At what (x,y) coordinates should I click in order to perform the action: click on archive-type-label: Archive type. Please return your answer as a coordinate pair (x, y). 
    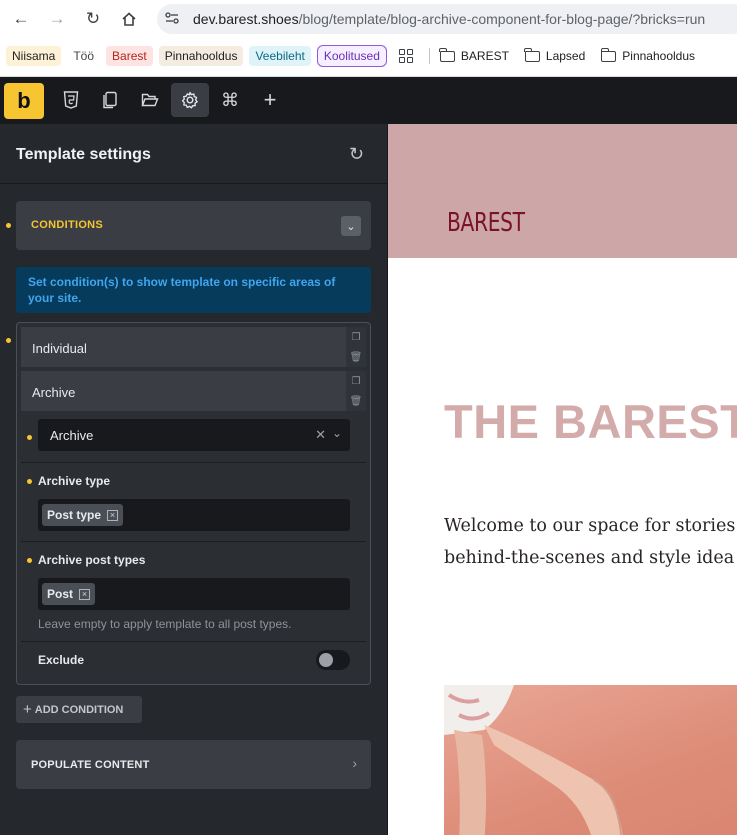
    Looking at the image, I should click on (74, 481).